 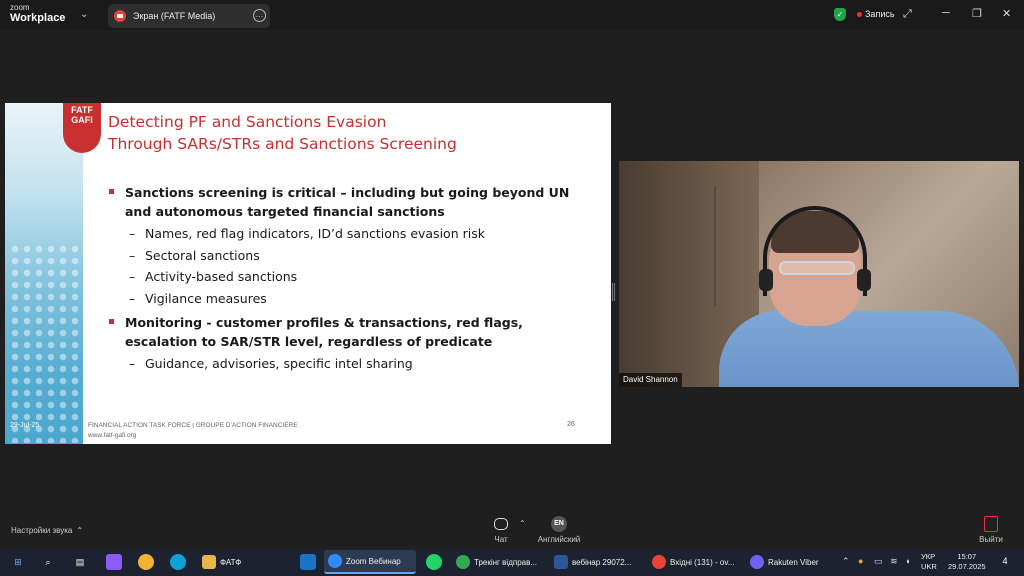 I want to click on tray-app-icon: ●, so click(x=860, y=561).